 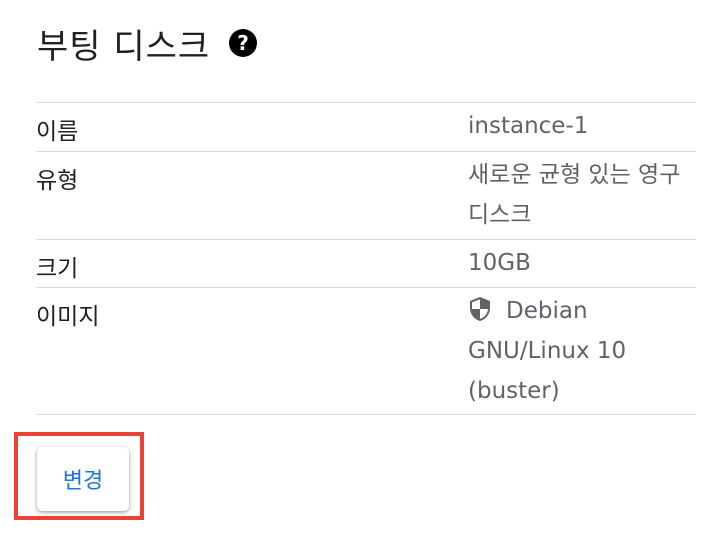 What do you see at coordinates (57, 132) in the screenshot?
I see `detail-label-name: 이름` at bounding box center [57, 132].